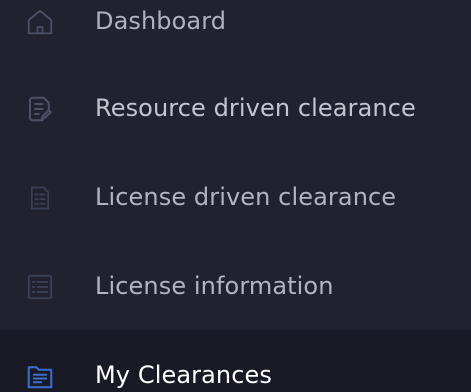 The image size is (471, 392). I want to click on checklist-icon, so click(40, 287).